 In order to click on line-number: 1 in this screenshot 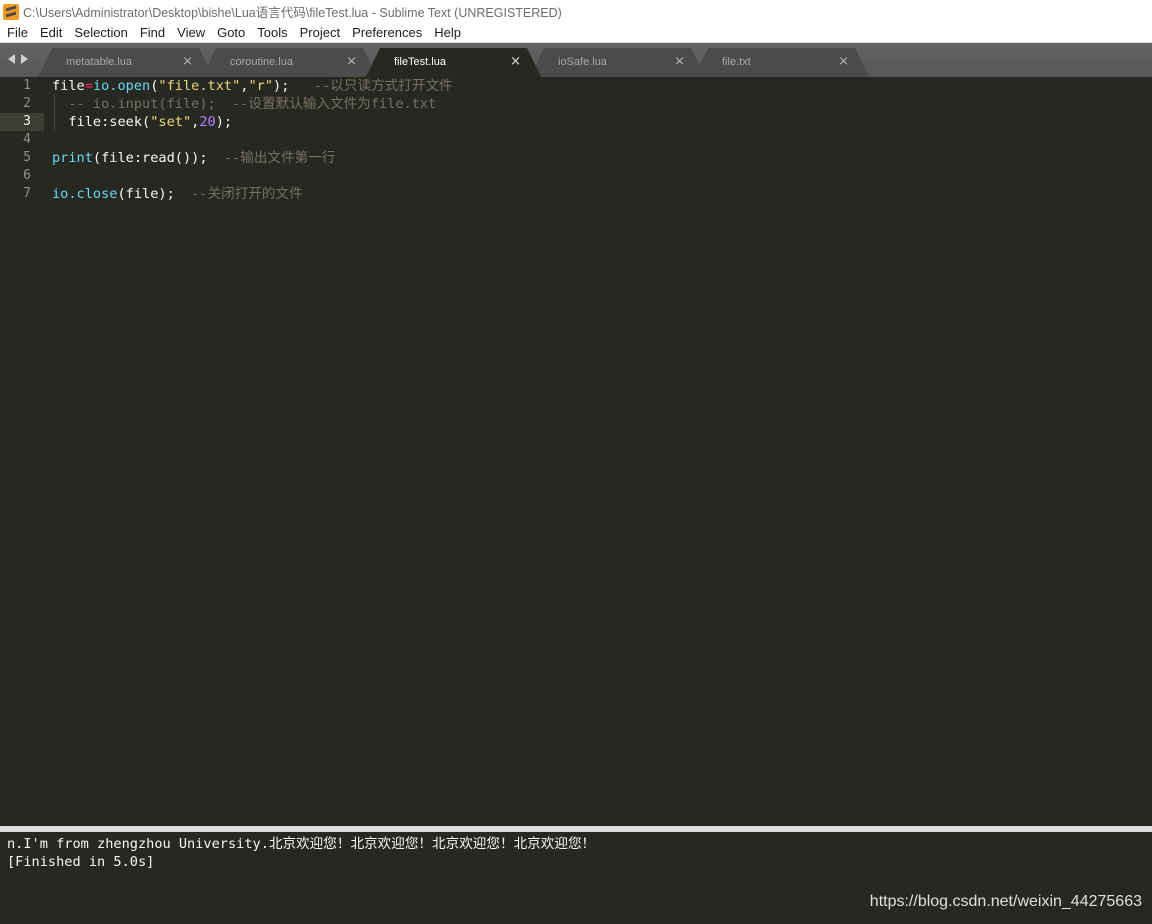, I will do `click(27, 85)`.